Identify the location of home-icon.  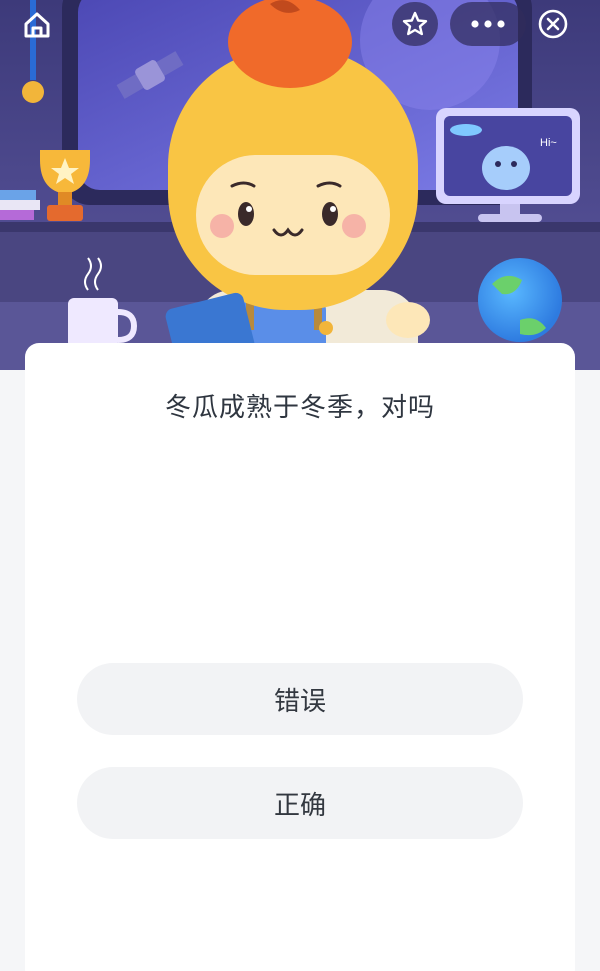
(37, 25).